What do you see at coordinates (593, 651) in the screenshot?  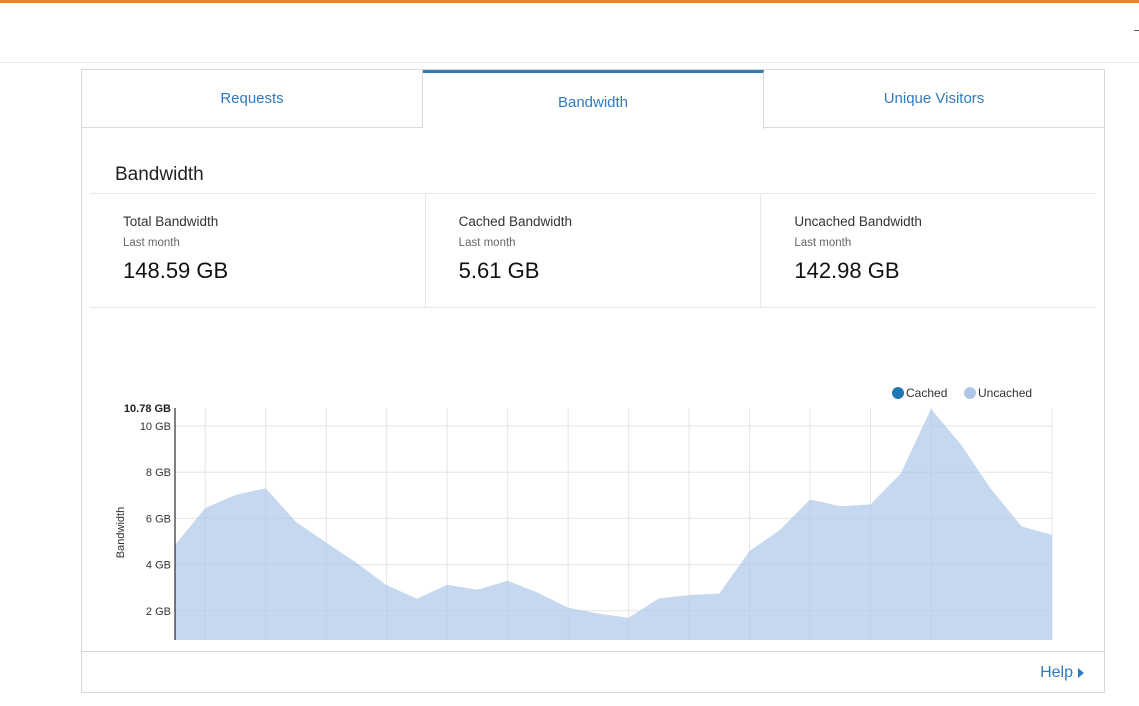 I see `footer-divider` at bounding box center [593, 651].